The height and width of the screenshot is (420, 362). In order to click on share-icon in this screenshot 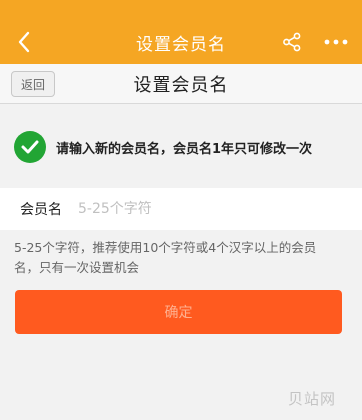, I will do `click(292, 42)`.